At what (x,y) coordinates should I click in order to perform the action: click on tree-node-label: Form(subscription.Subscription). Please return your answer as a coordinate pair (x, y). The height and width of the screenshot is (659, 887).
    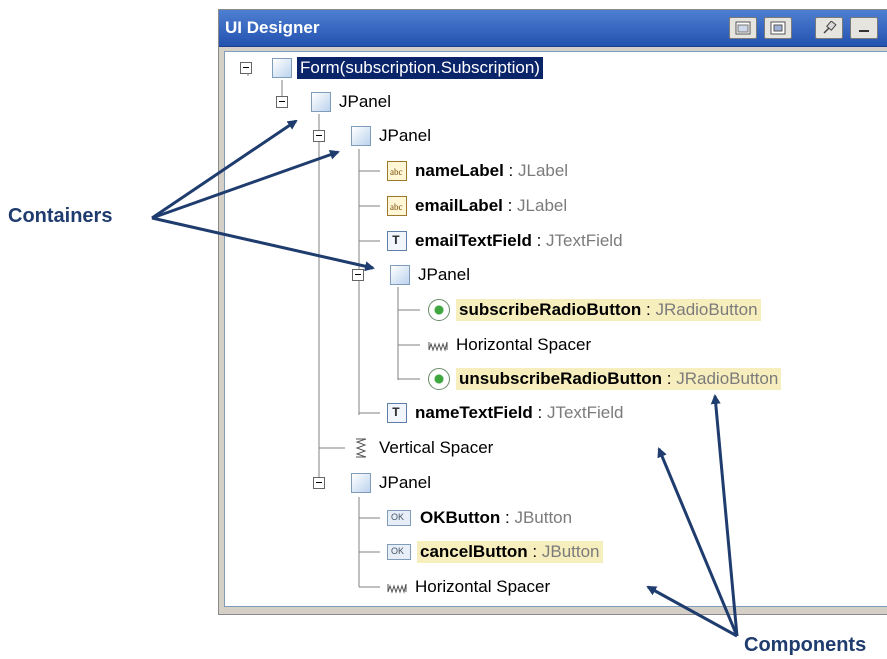
    Looking at the image, I should click on (420, 68).